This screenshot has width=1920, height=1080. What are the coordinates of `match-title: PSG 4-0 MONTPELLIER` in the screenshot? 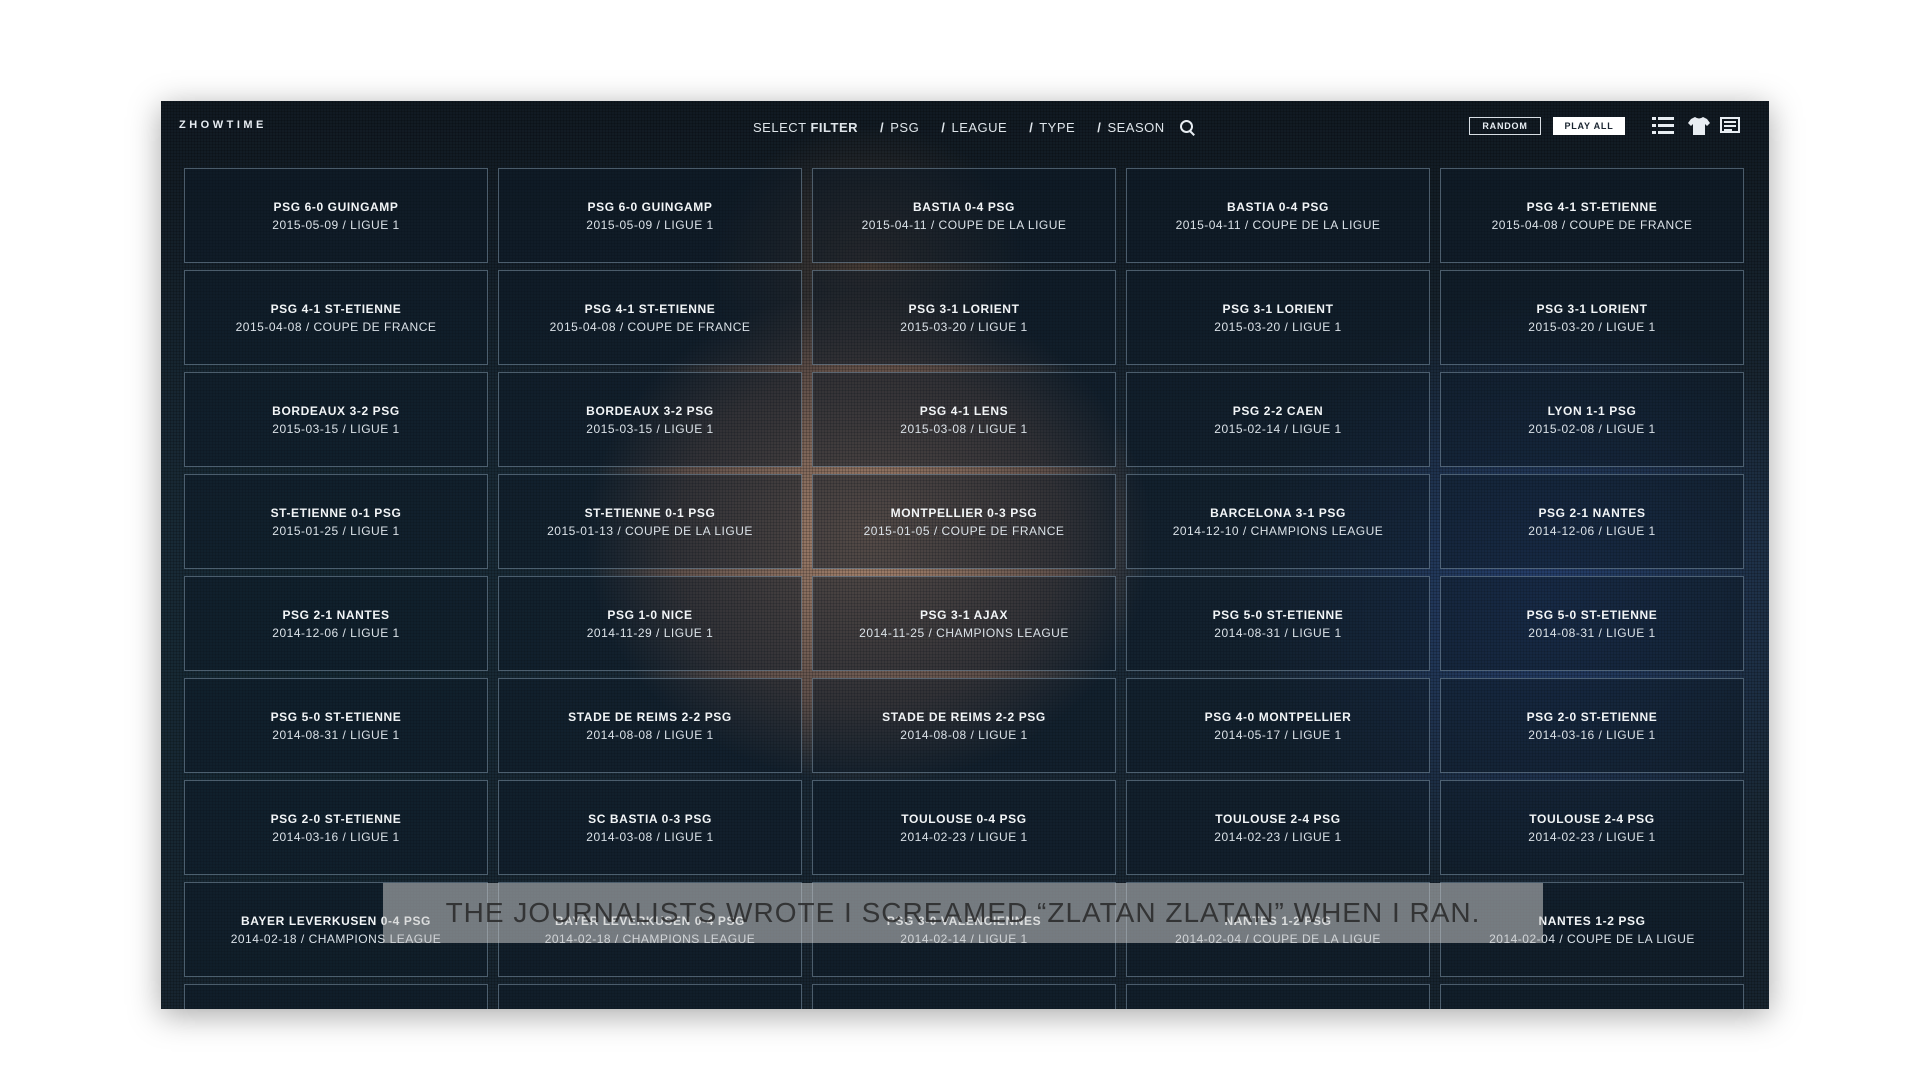 It's located at (1278, 716).